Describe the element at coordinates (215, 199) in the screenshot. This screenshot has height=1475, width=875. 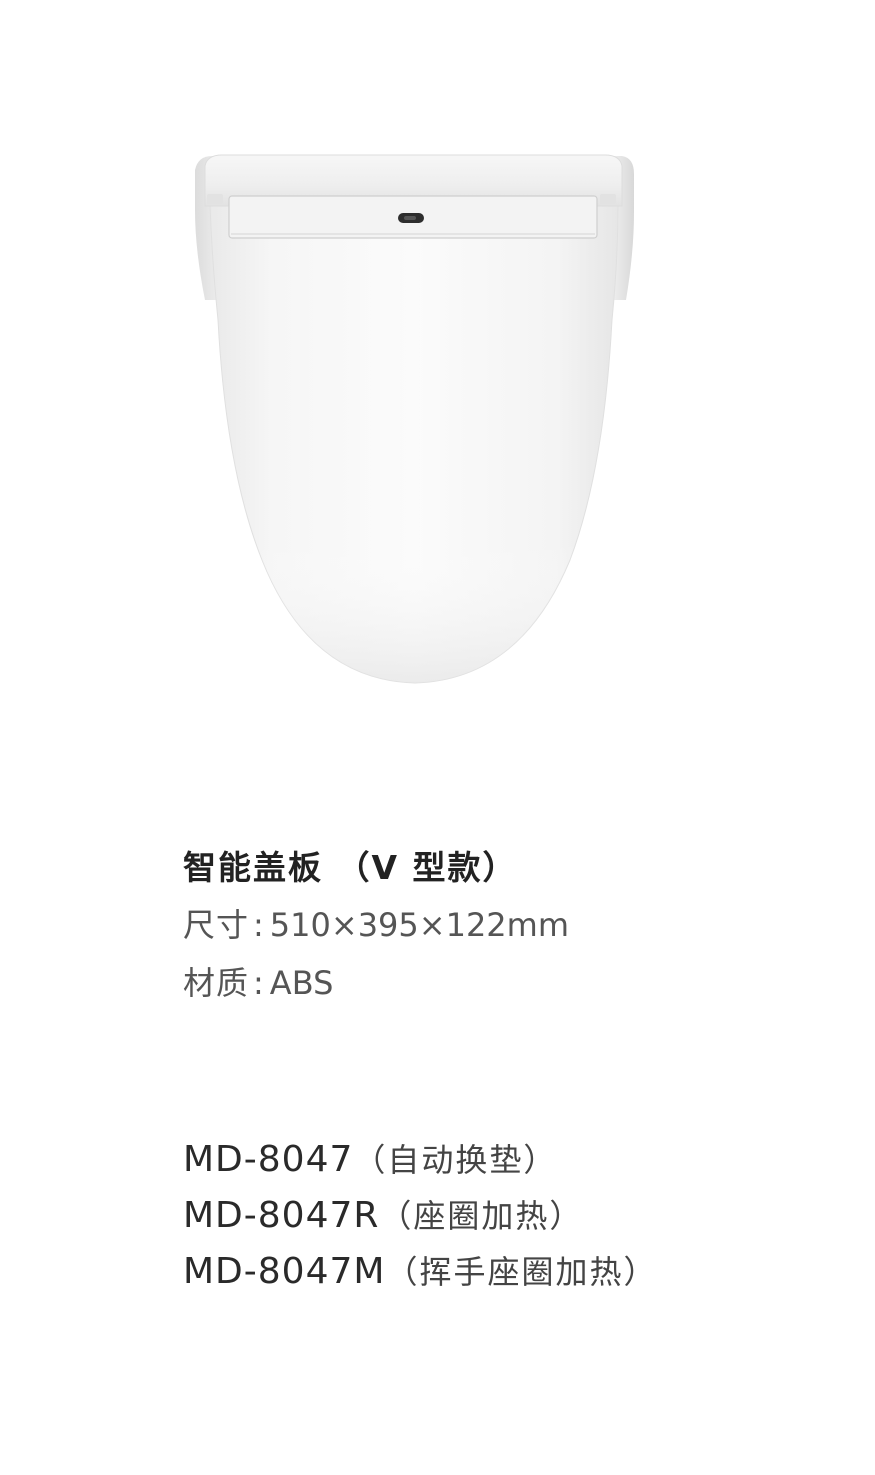
I see `left-peg` at that location.